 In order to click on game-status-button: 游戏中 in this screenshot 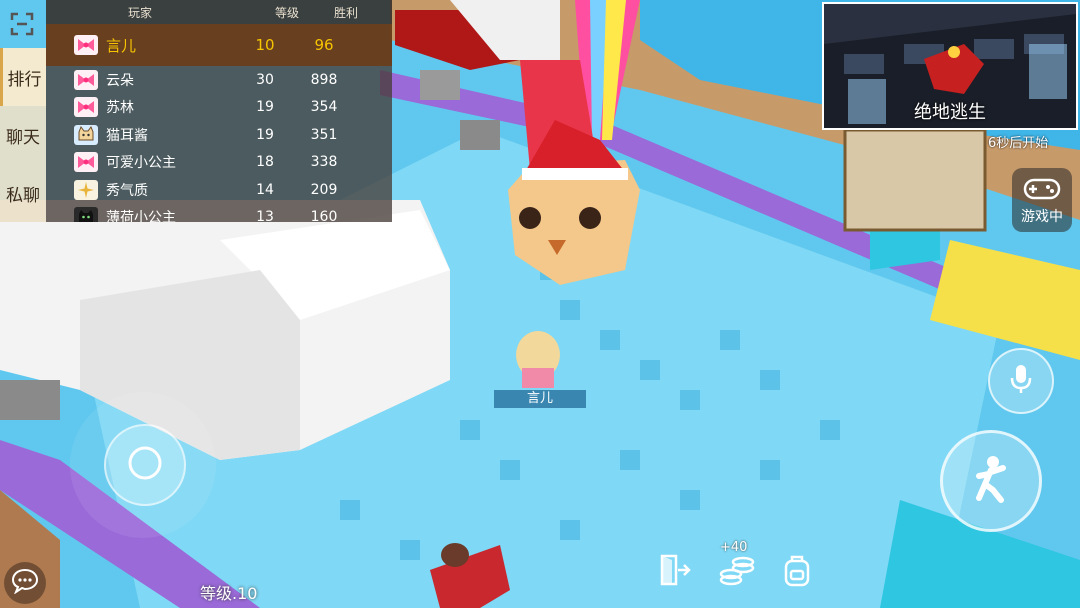, I will do `click(1042, 200)`.